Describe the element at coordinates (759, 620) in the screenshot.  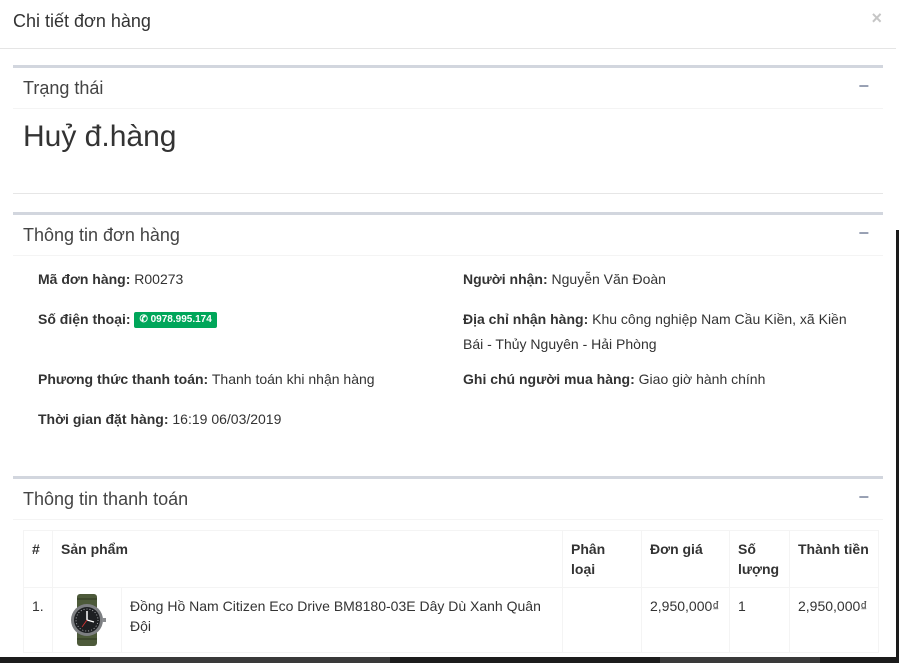
I see `product-quantity: 1` at that location.